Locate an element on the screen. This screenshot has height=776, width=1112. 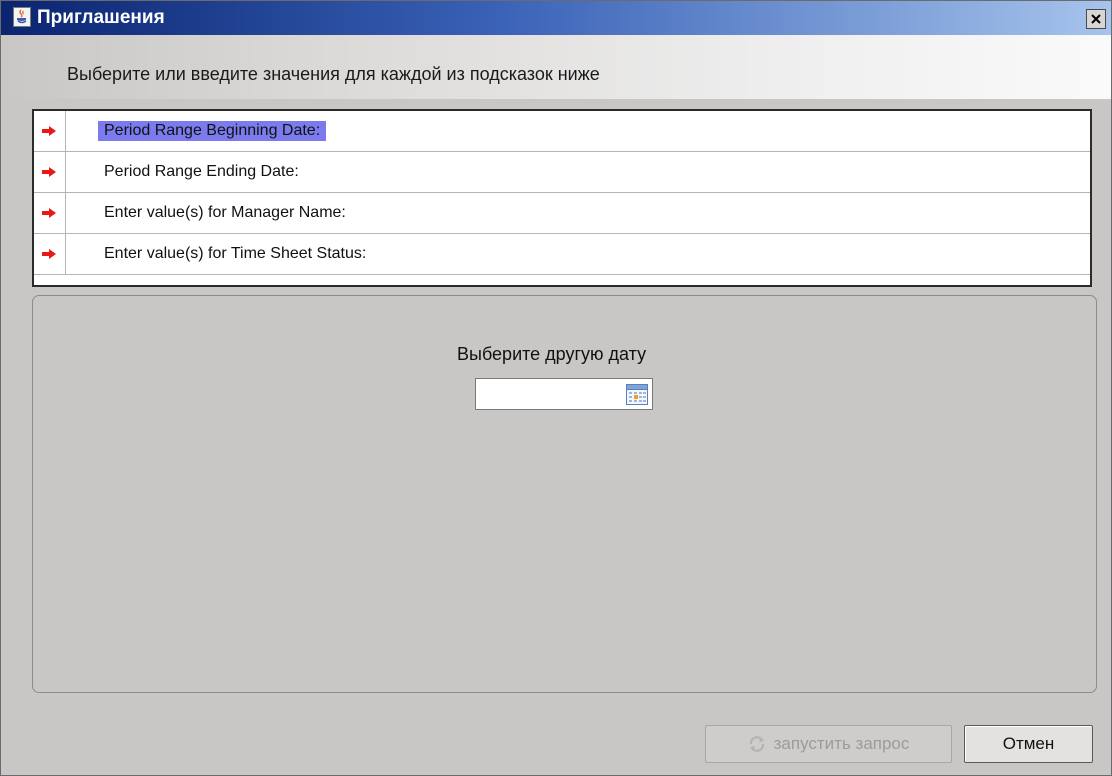
prompt-row: Period Range Beginning Date: is located at coordinates (562, 131).